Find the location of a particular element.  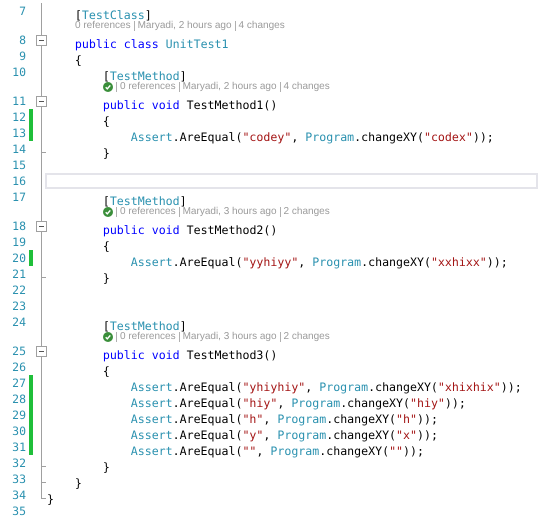

code-line: public class UnitTest1 is located at coordinates (151, 44).